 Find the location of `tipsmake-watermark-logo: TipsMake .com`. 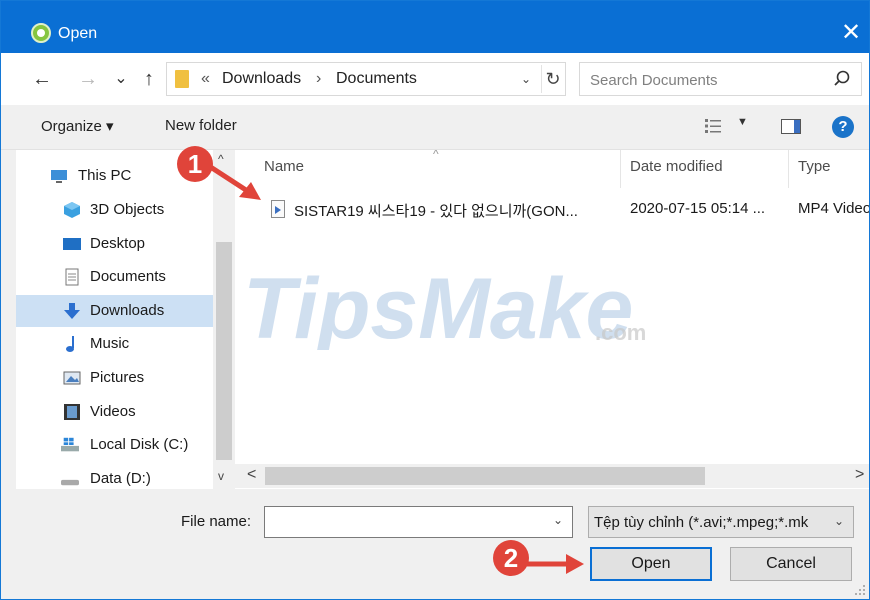

tipsmake-watermark-logo: TipsMake .com is located at coordinates (444, 305).